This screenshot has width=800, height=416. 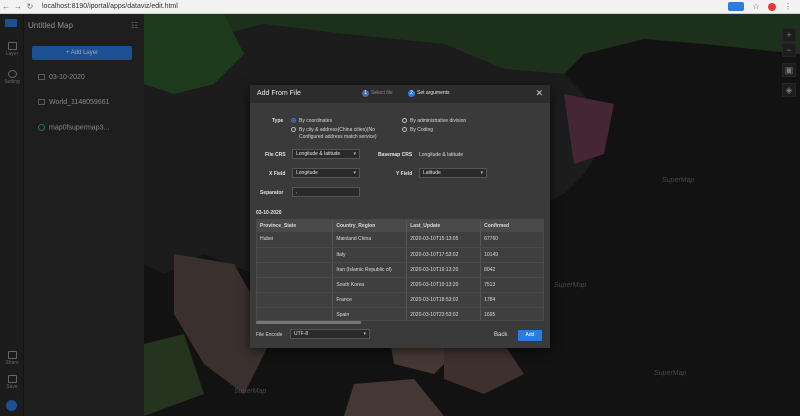 I want to click on x-field-label: X Field, so click(x=277, y=174).